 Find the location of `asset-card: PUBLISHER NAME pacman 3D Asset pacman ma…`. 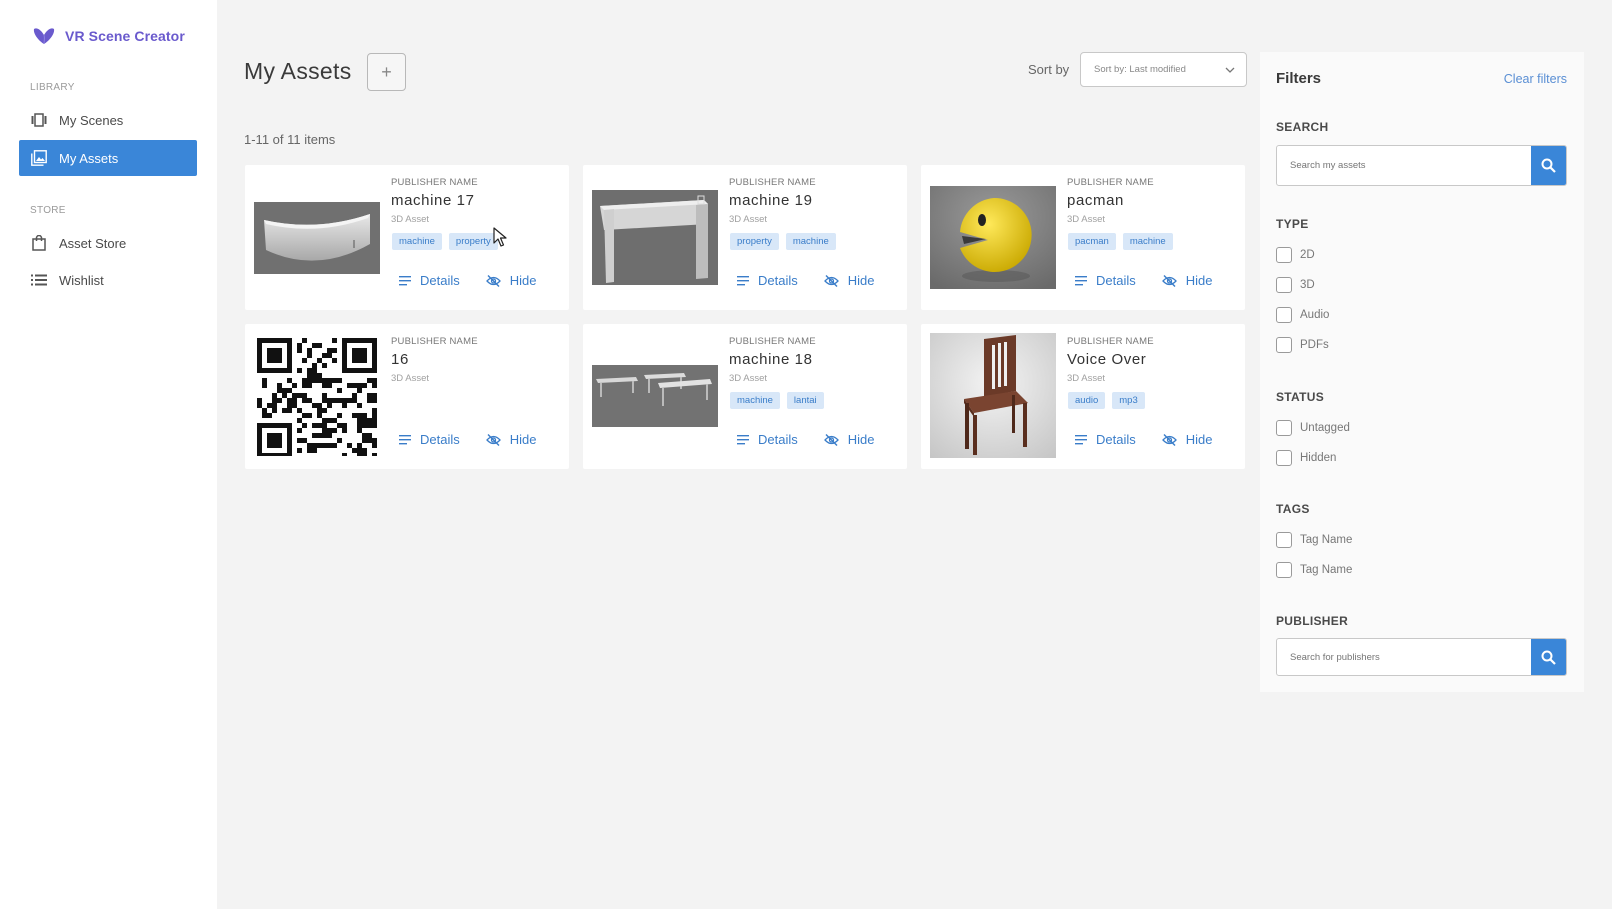

asset-card: PUBLISHER NAME pacman 3D Asset pacman ma… is located at coordinates (1083, 237).